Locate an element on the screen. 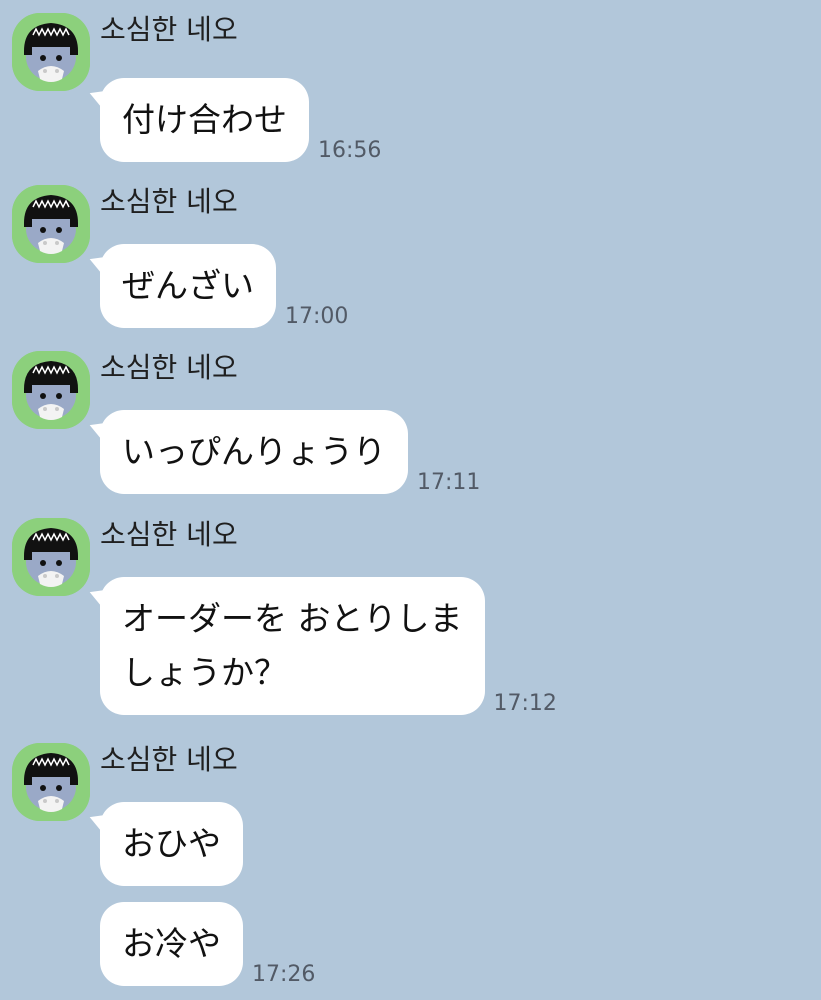 The image size is (821, 1000). message-bubble: オーダーを おとりしま しょうか？ is located at coordinates (292, 646).